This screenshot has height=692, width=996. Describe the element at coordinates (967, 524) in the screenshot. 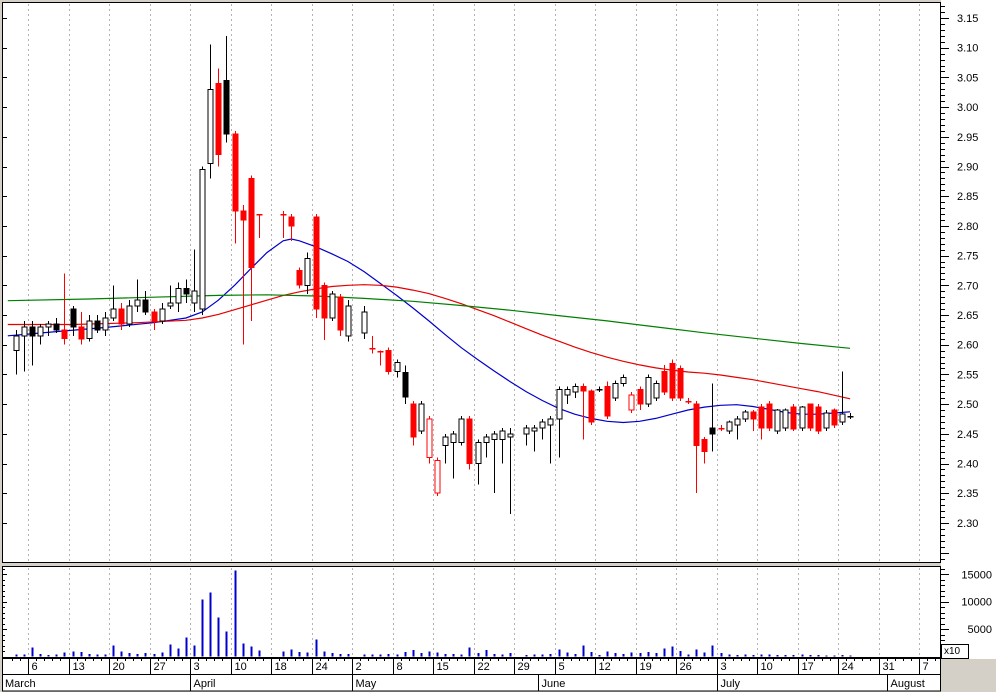

I see `price-tick-label: 2.30` at that location.